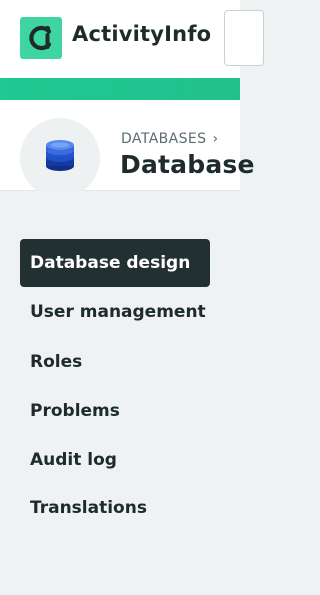 This screenshot has width=320, height=595. Describe the element at coordinates (163, 139) in the screenshot. I see `breadcrumb-databases-link: DATABASES` at that location.